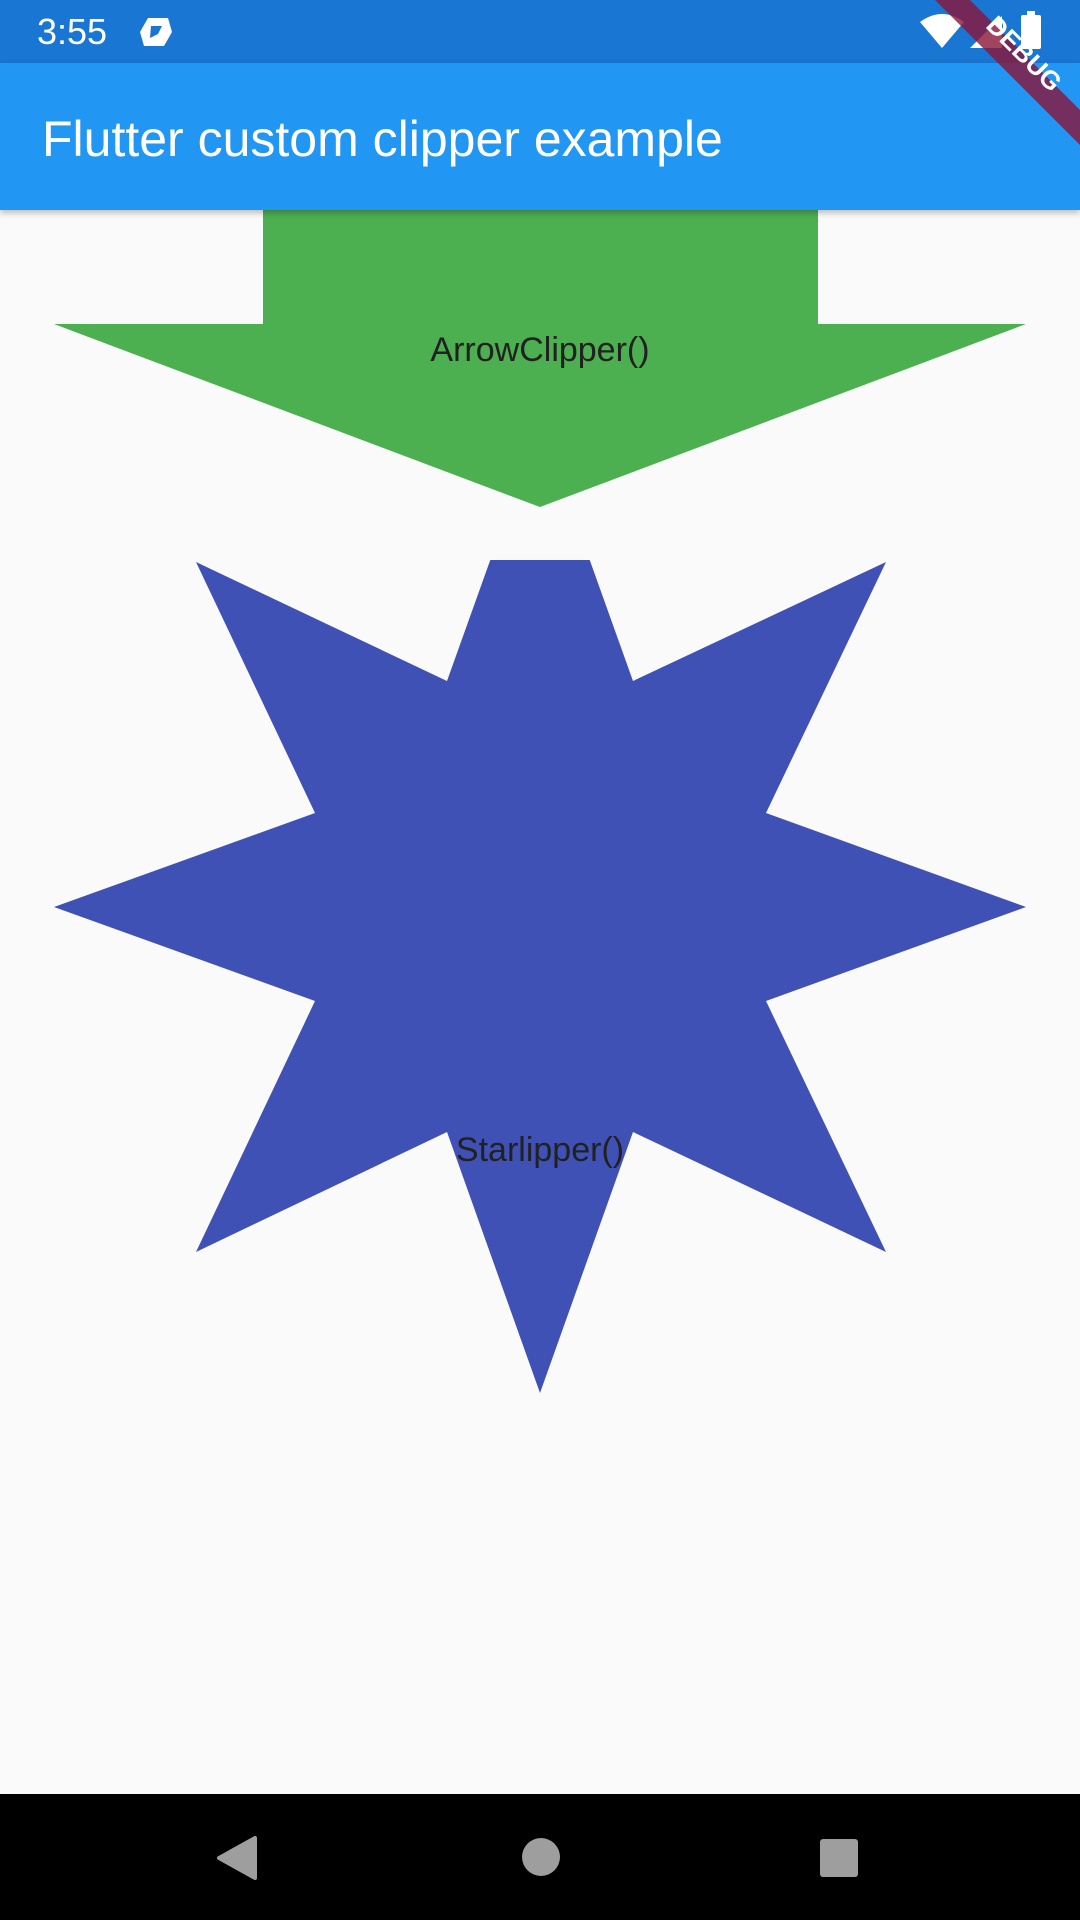  I want to click on app-bar: Flutter custom clipper example, so click(540, 136).